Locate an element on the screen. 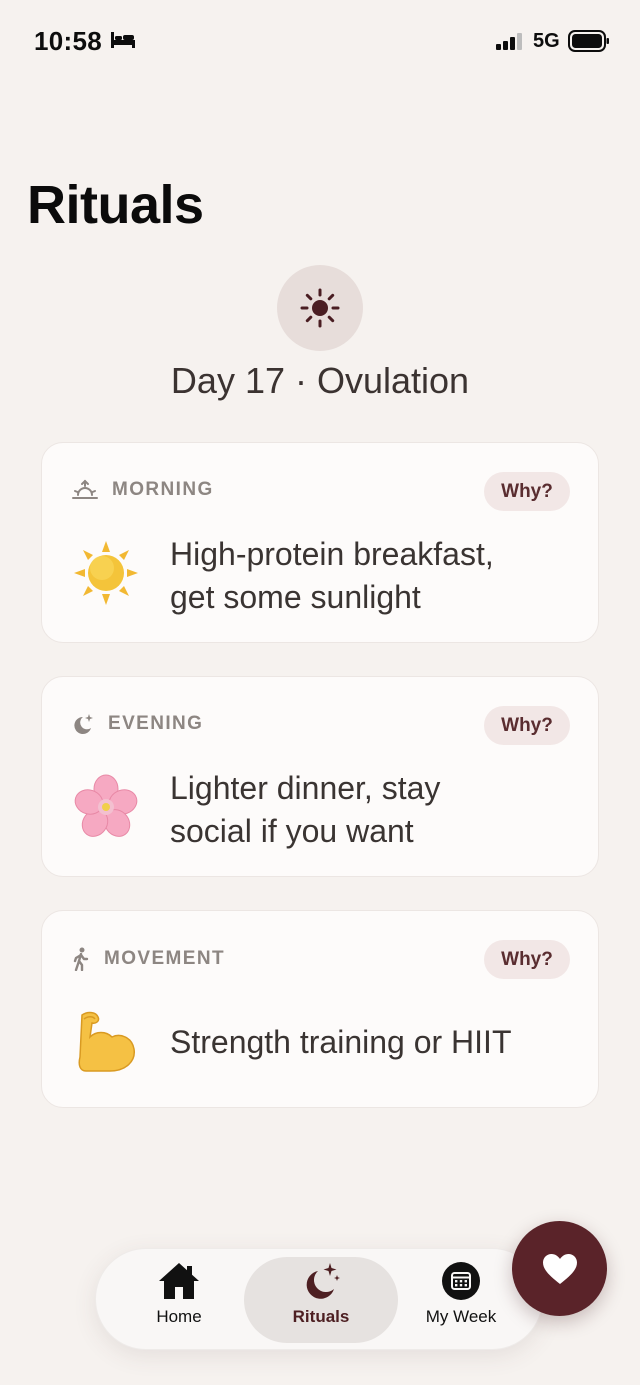 This screenshot has height=1385, width=640. tab-my-week: My Week is located at coordinates (461, 1300).